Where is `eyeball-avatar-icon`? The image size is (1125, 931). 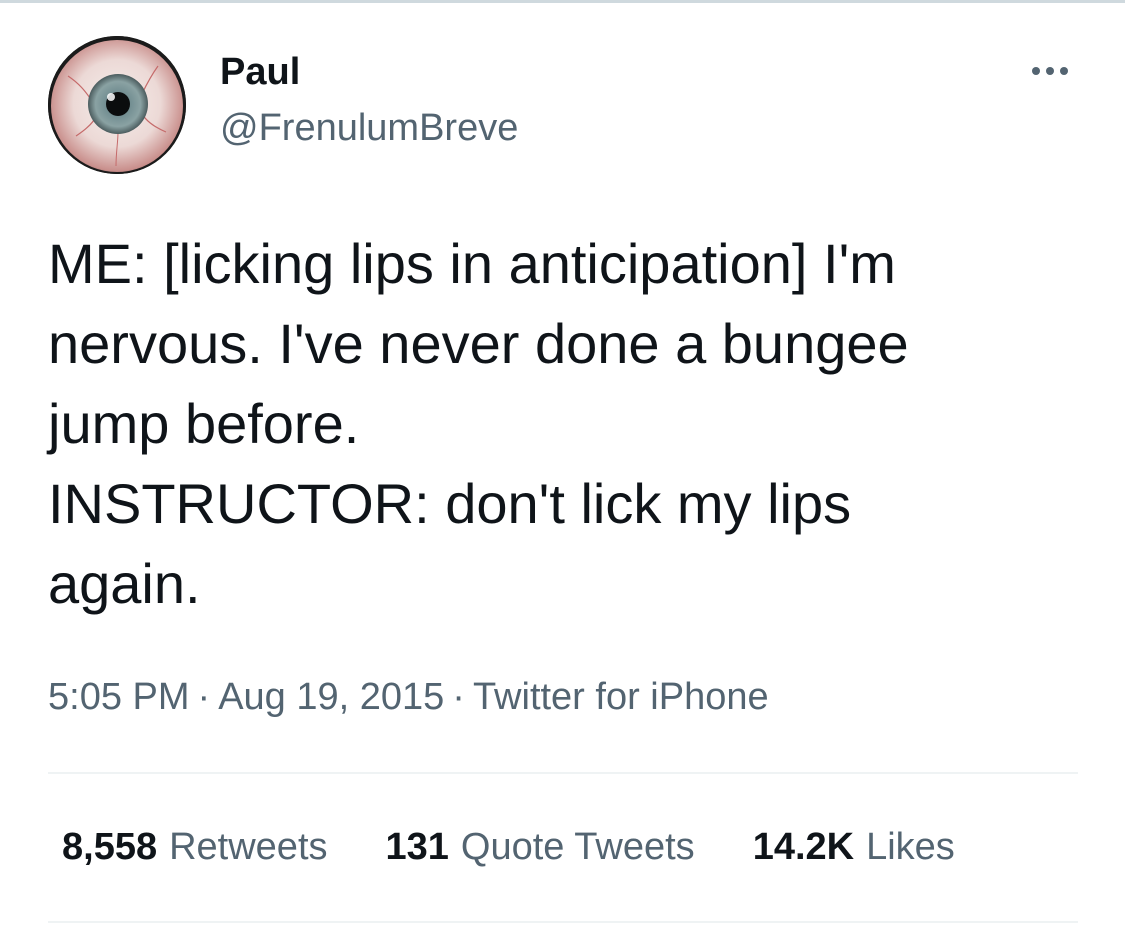 eyeball-avatar-icon is located at coordinates (117, 105).